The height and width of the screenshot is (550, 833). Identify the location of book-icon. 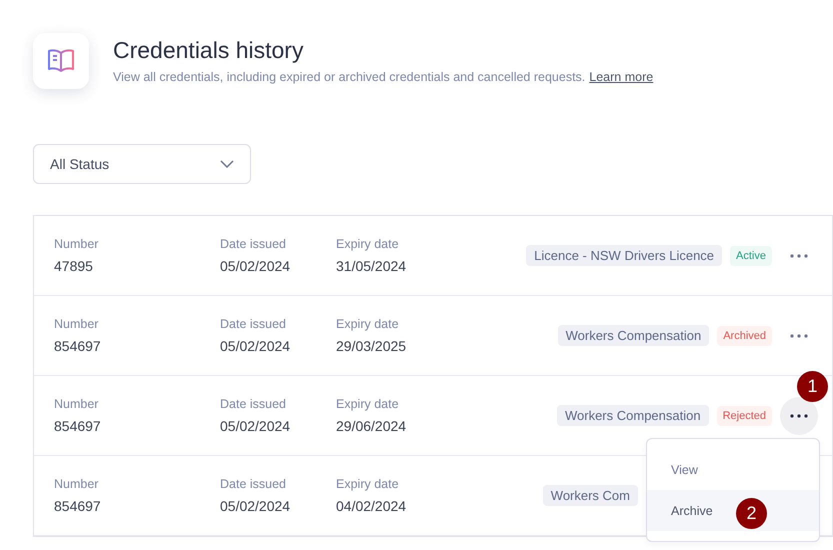
(61, 61).